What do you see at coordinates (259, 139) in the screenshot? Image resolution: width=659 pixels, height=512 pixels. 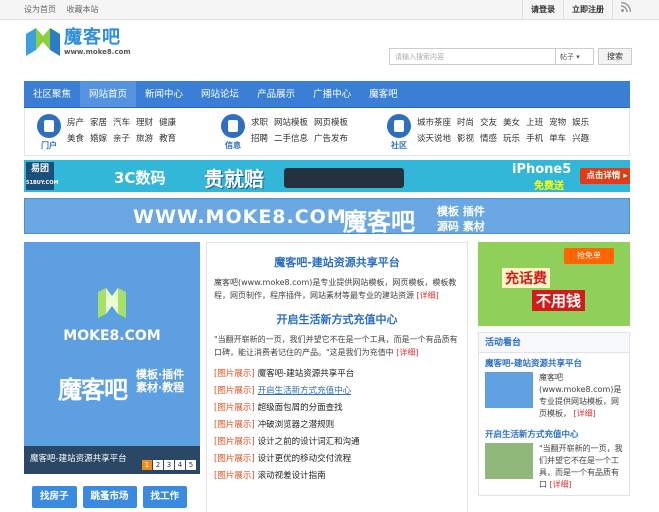 I see `category-link: 招聘` at bounding box center [259, 139].